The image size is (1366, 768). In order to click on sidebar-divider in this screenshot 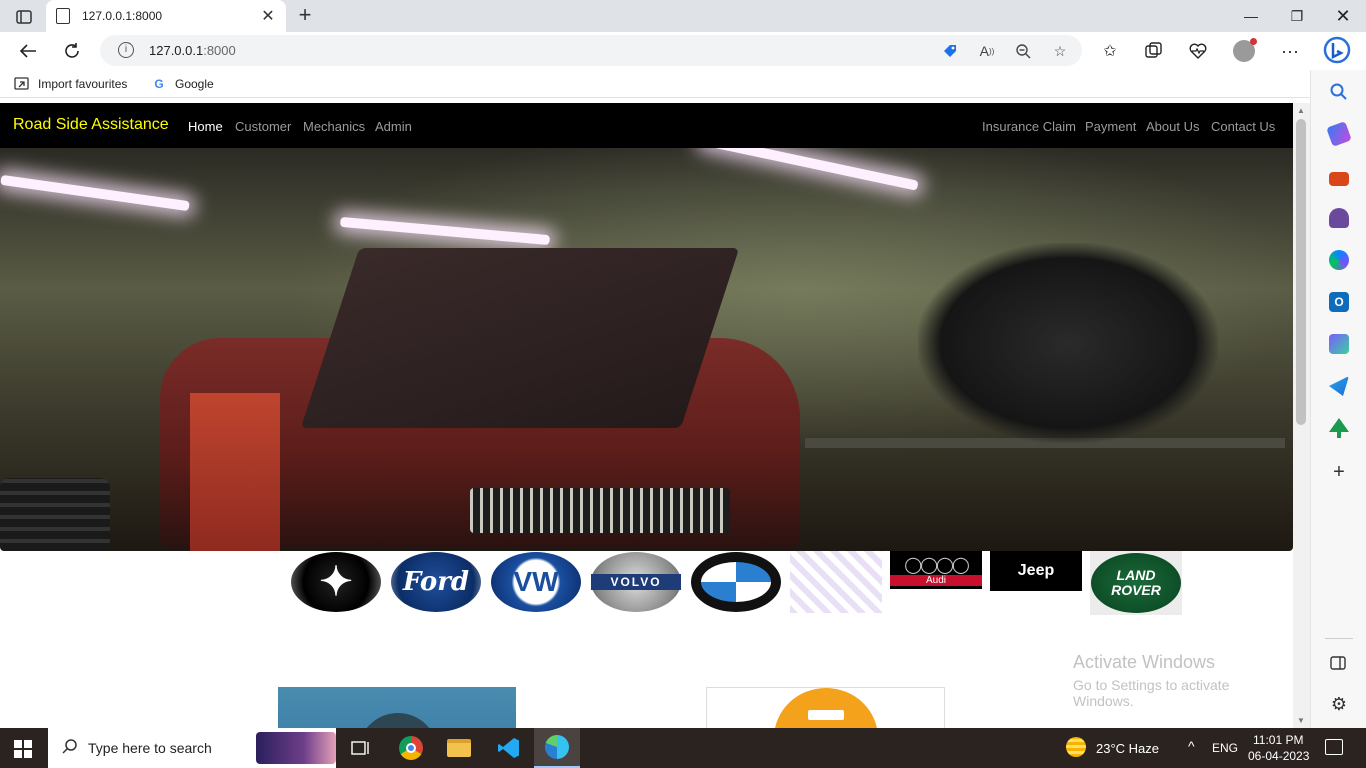, I will do `click(1339, 638)`.